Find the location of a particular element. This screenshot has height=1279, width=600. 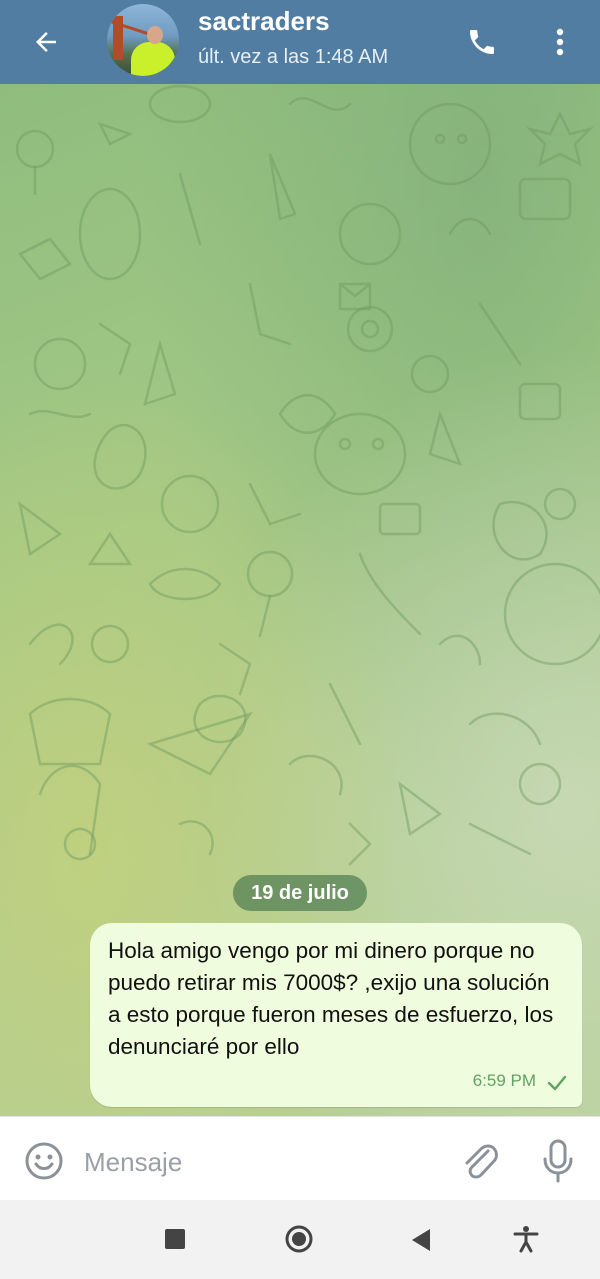

back-button is located at coordinates (46, 42).